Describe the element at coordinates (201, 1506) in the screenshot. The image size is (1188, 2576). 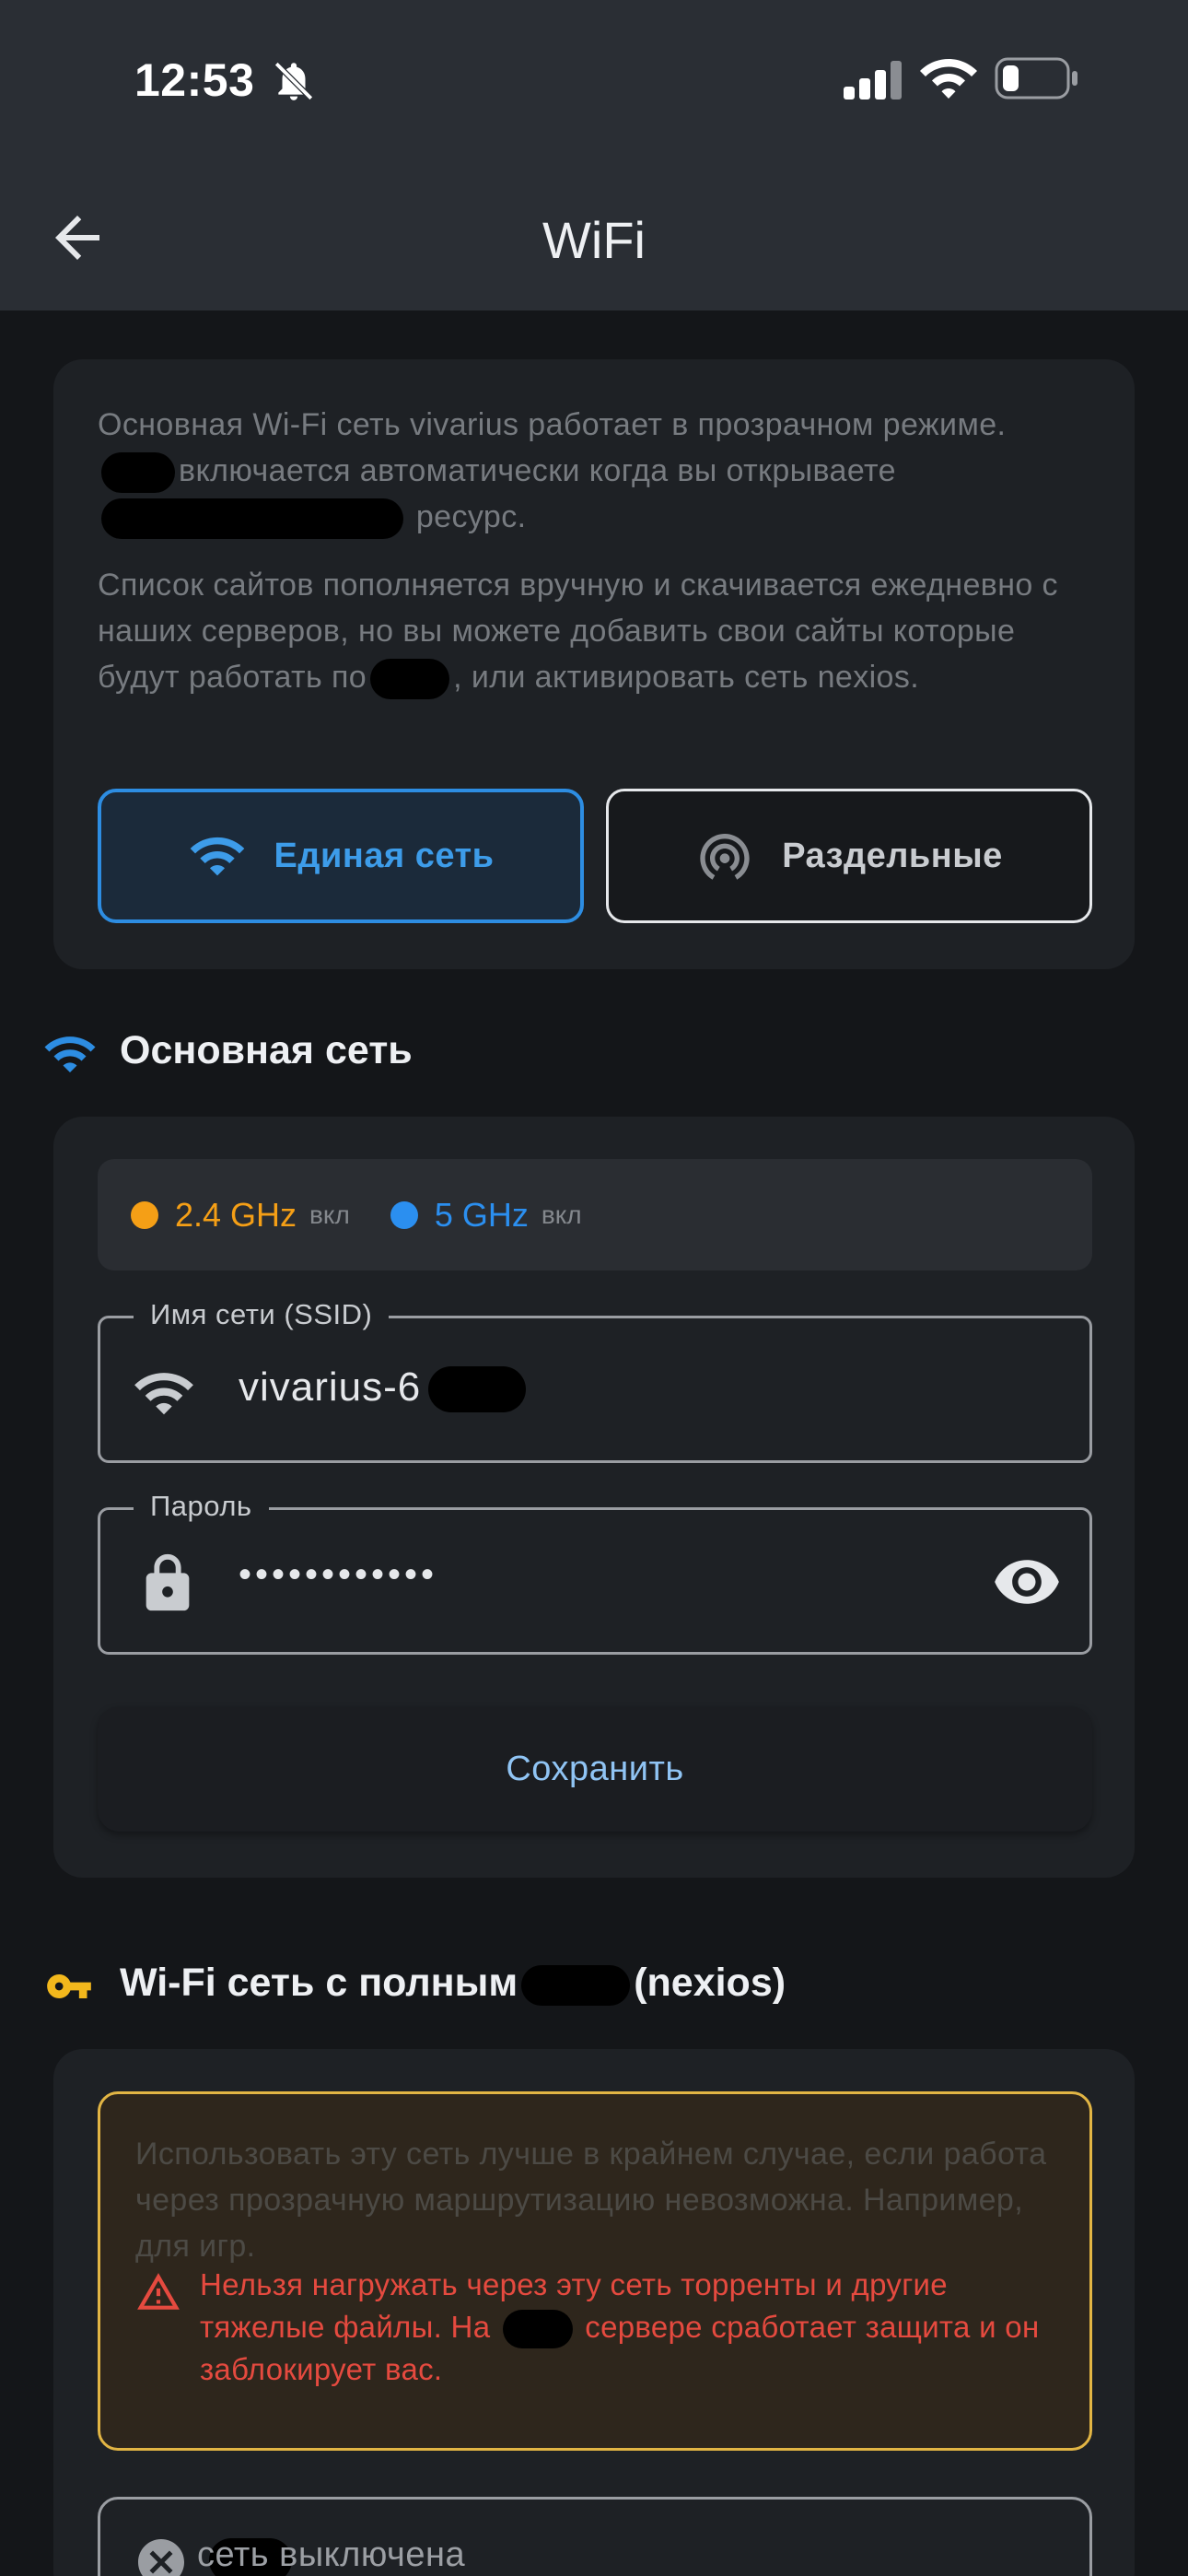
I see `password-label: Пароль` at that location.